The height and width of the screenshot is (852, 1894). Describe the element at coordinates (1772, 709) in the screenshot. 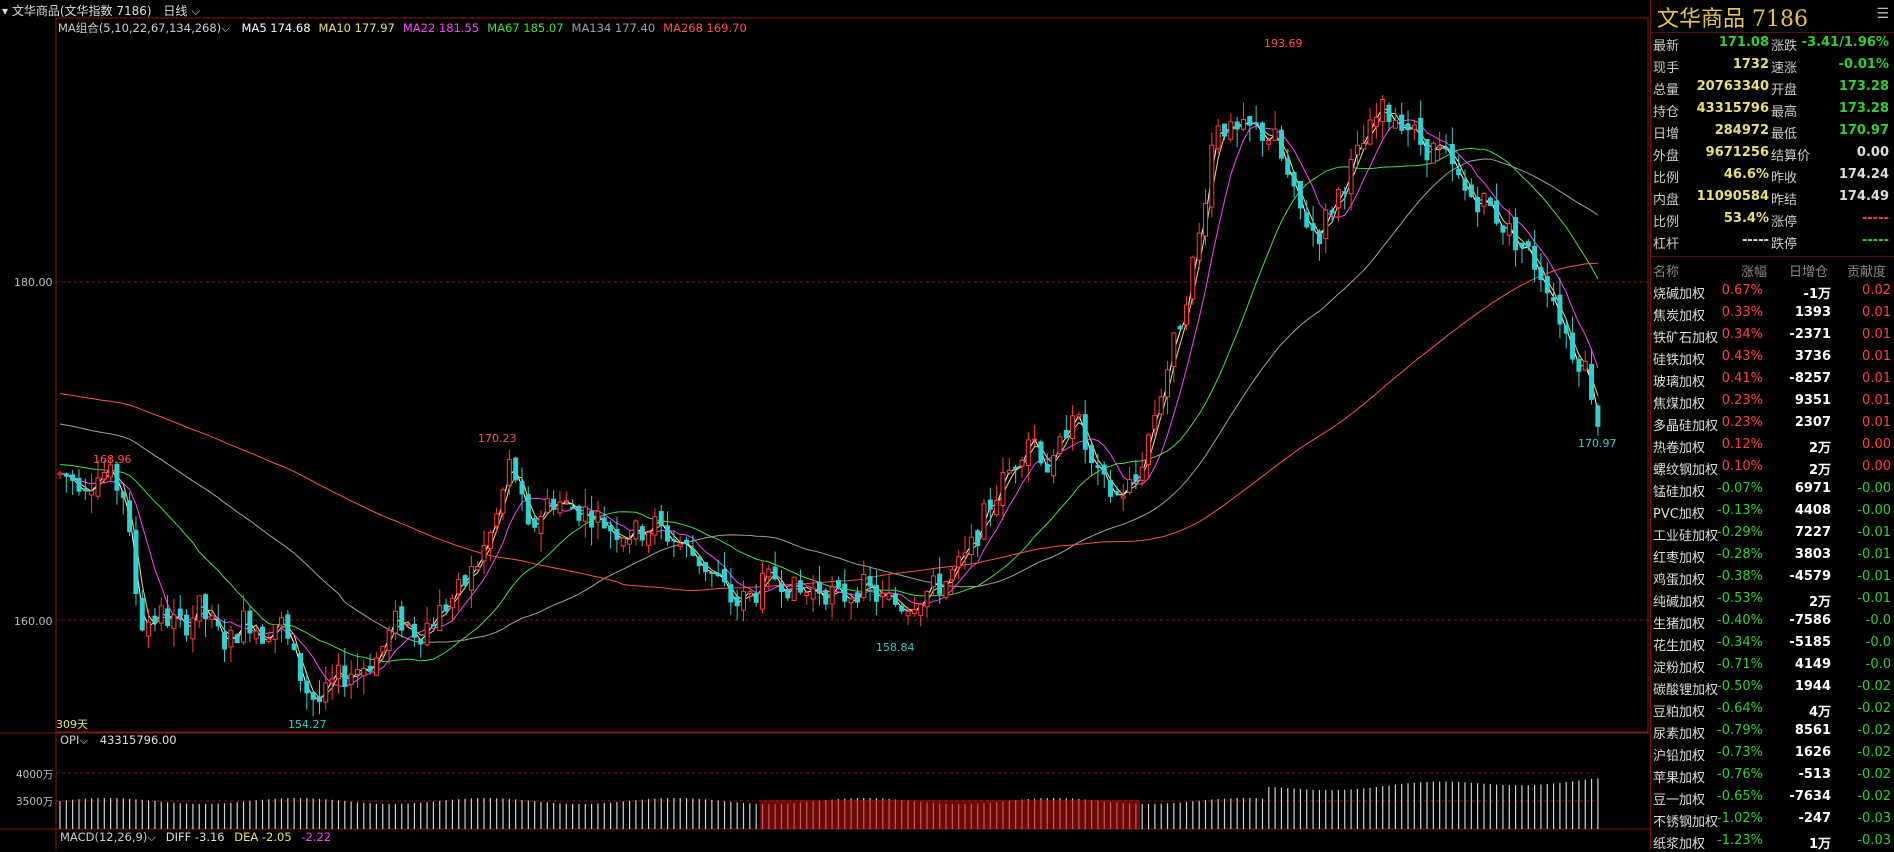

I see `table-row: 豆粕加权 -0.64% 4万 -0.02` at that location.